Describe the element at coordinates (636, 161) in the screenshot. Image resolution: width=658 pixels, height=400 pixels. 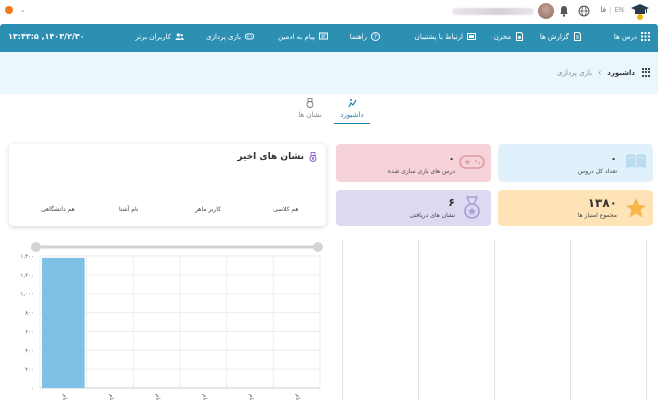
I see `book-icon` at that location.